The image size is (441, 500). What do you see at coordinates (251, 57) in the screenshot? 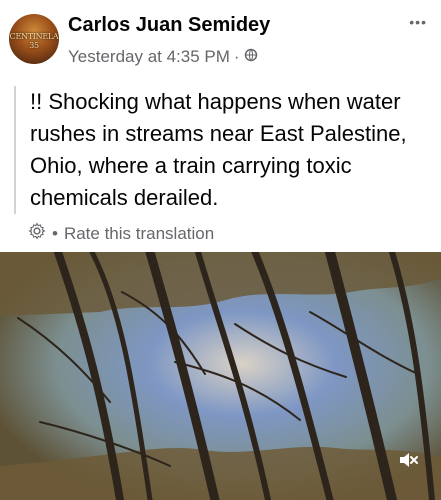
I see `globe-icon` at bounding box center [251, 57].